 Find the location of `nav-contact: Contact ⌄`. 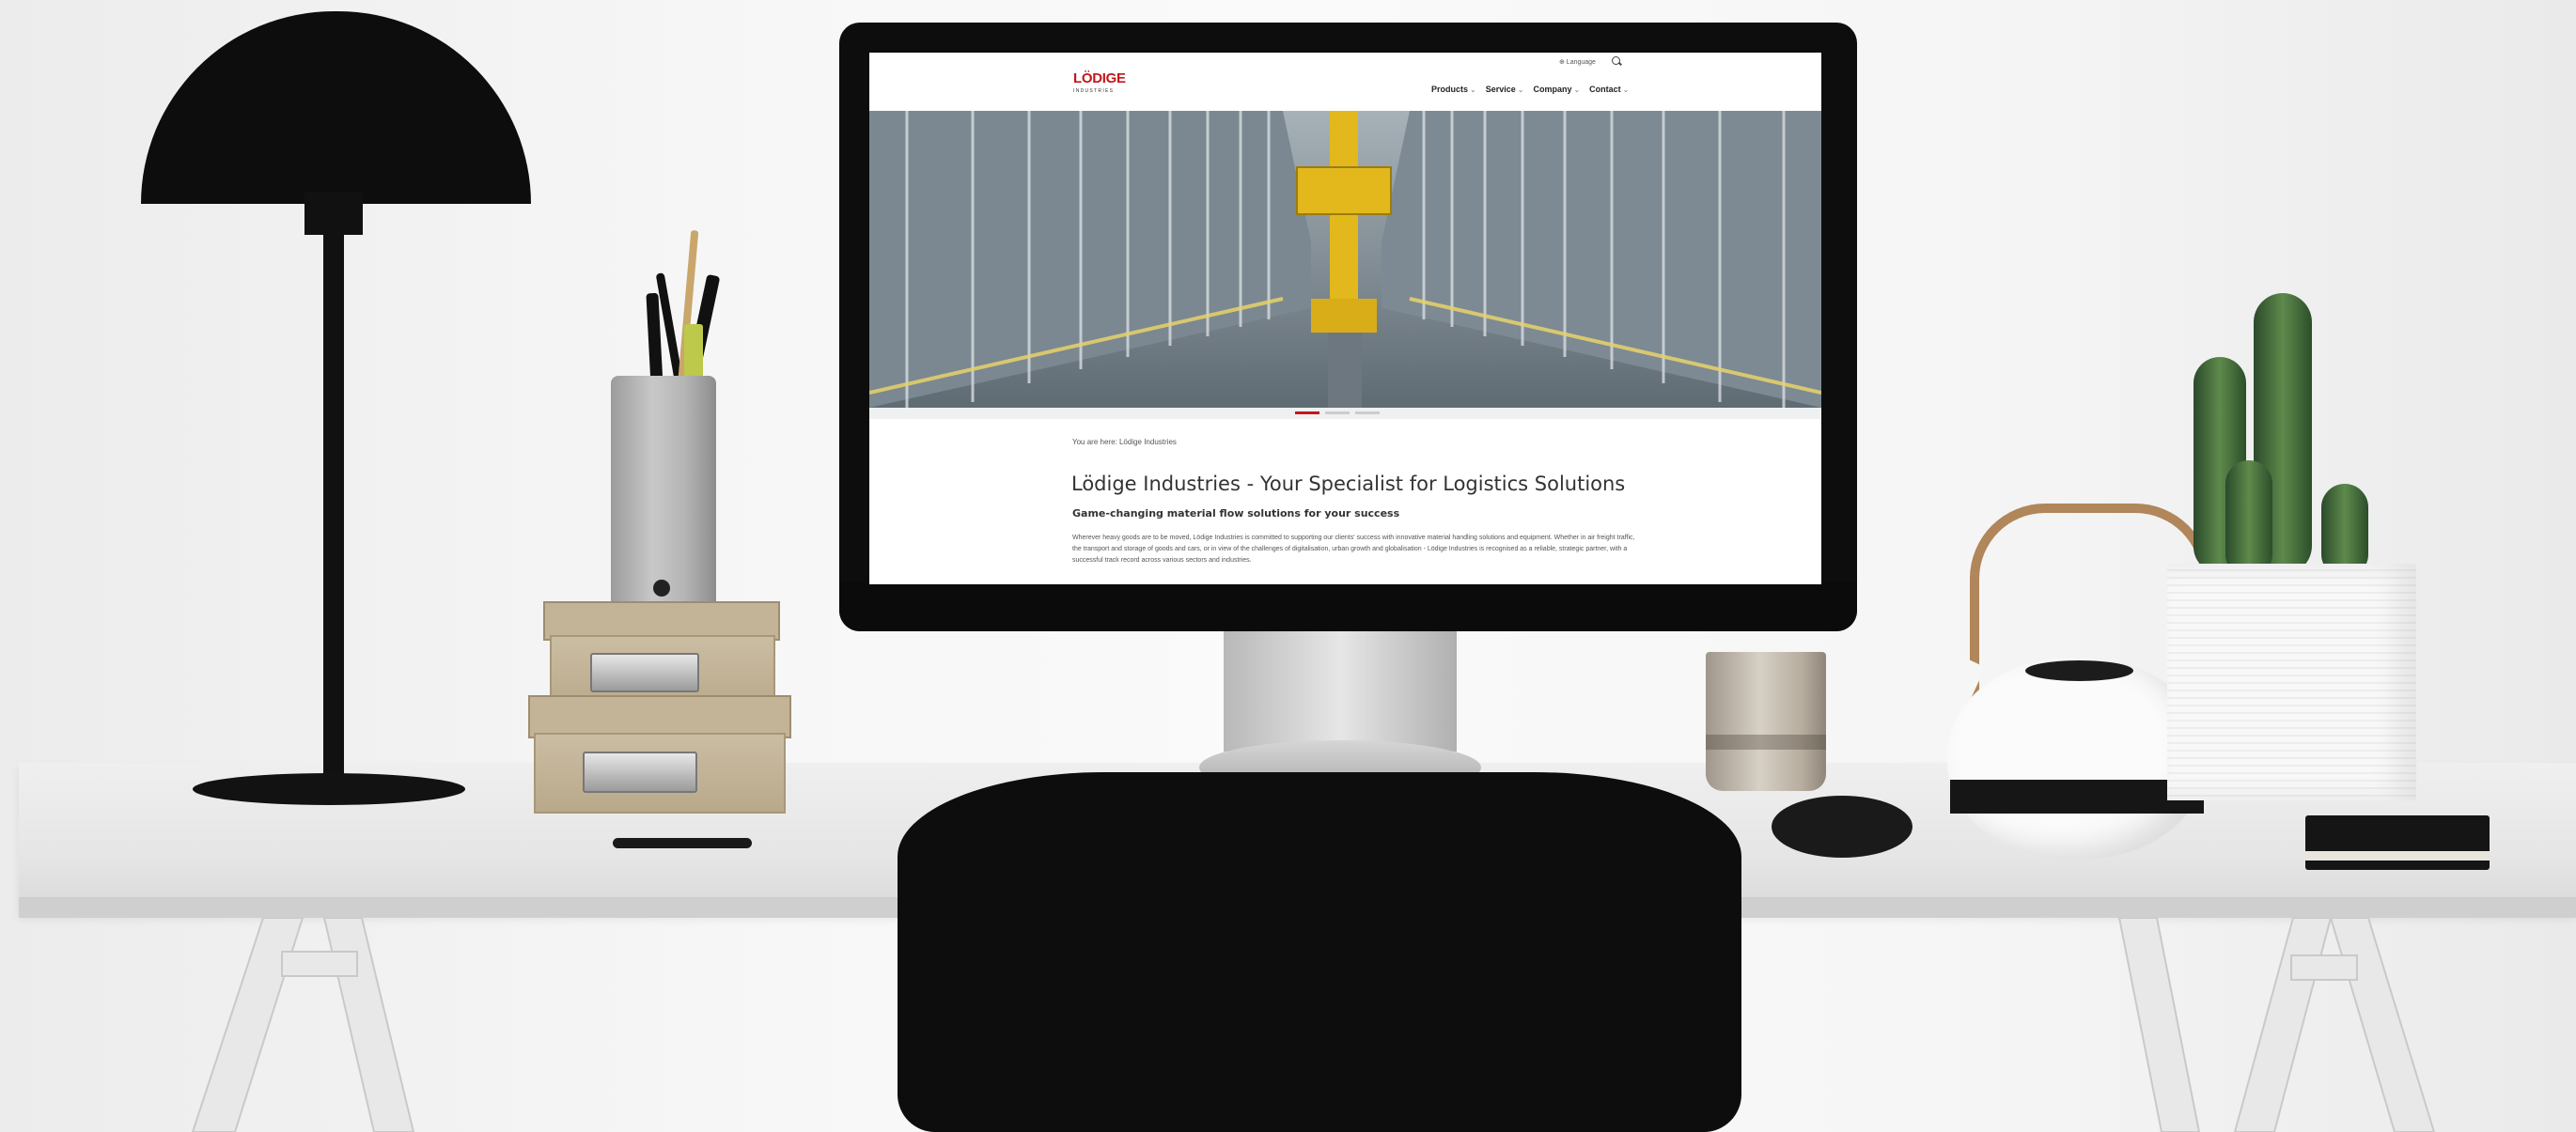

nav-contact: Contact ⌄ is located at coordinates (1609, 89).